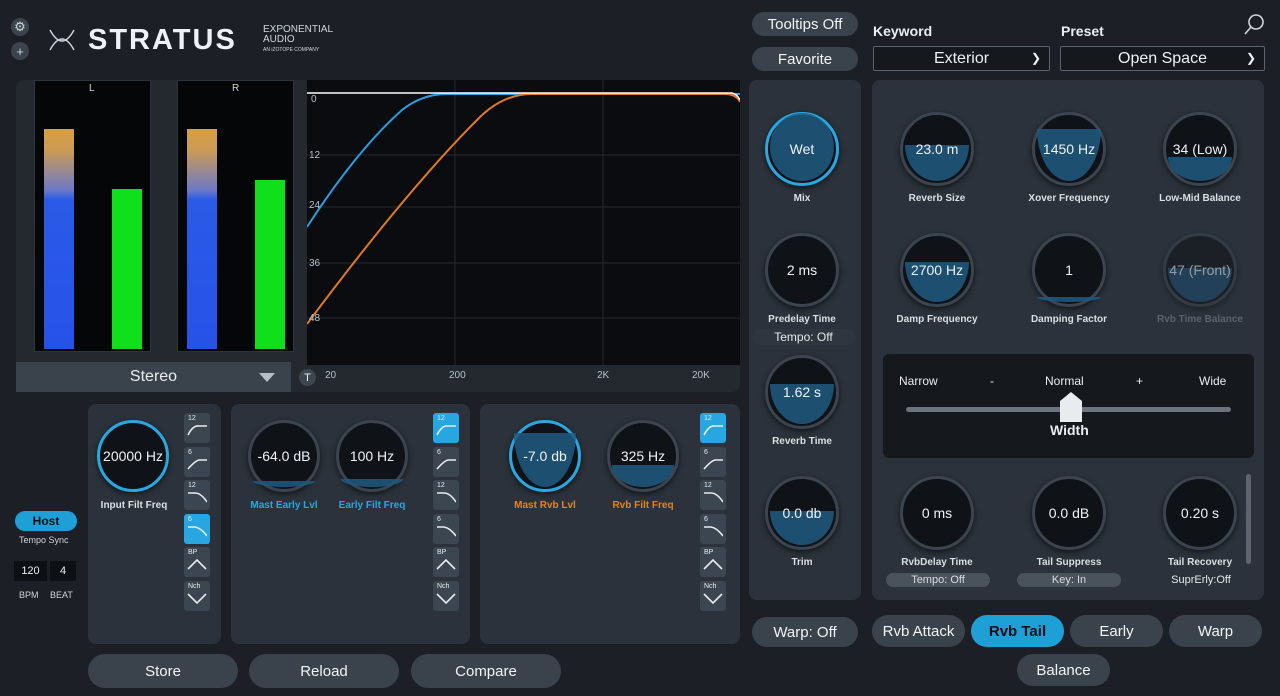  I want to click on key-in-button: Key: In, so click(1069, 580).